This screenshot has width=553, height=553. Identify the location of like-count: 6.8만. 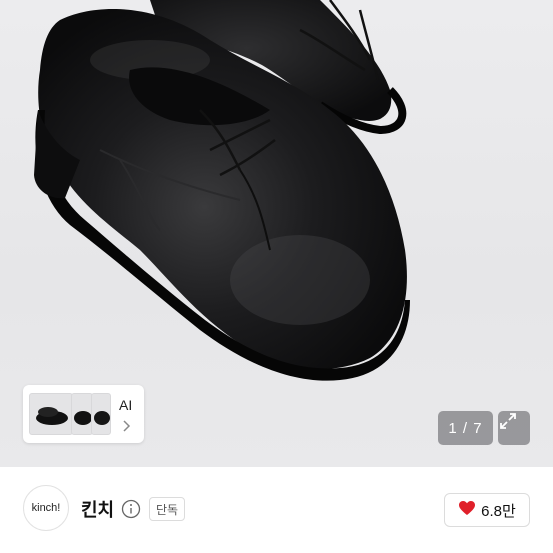
(498, 511).